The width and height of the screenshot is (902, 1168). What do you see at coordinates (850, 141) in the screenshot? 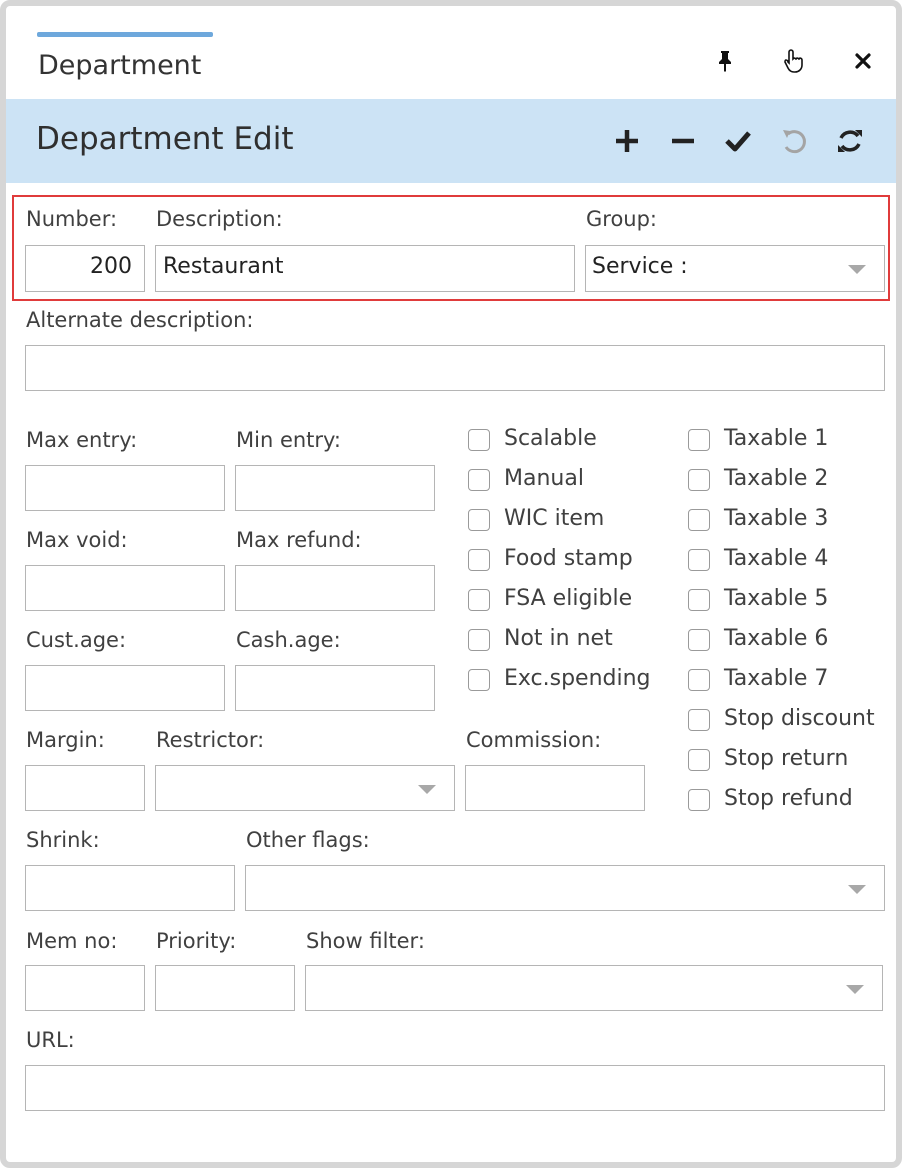
I see `refresh-icon` at bounding box center [850, 141].